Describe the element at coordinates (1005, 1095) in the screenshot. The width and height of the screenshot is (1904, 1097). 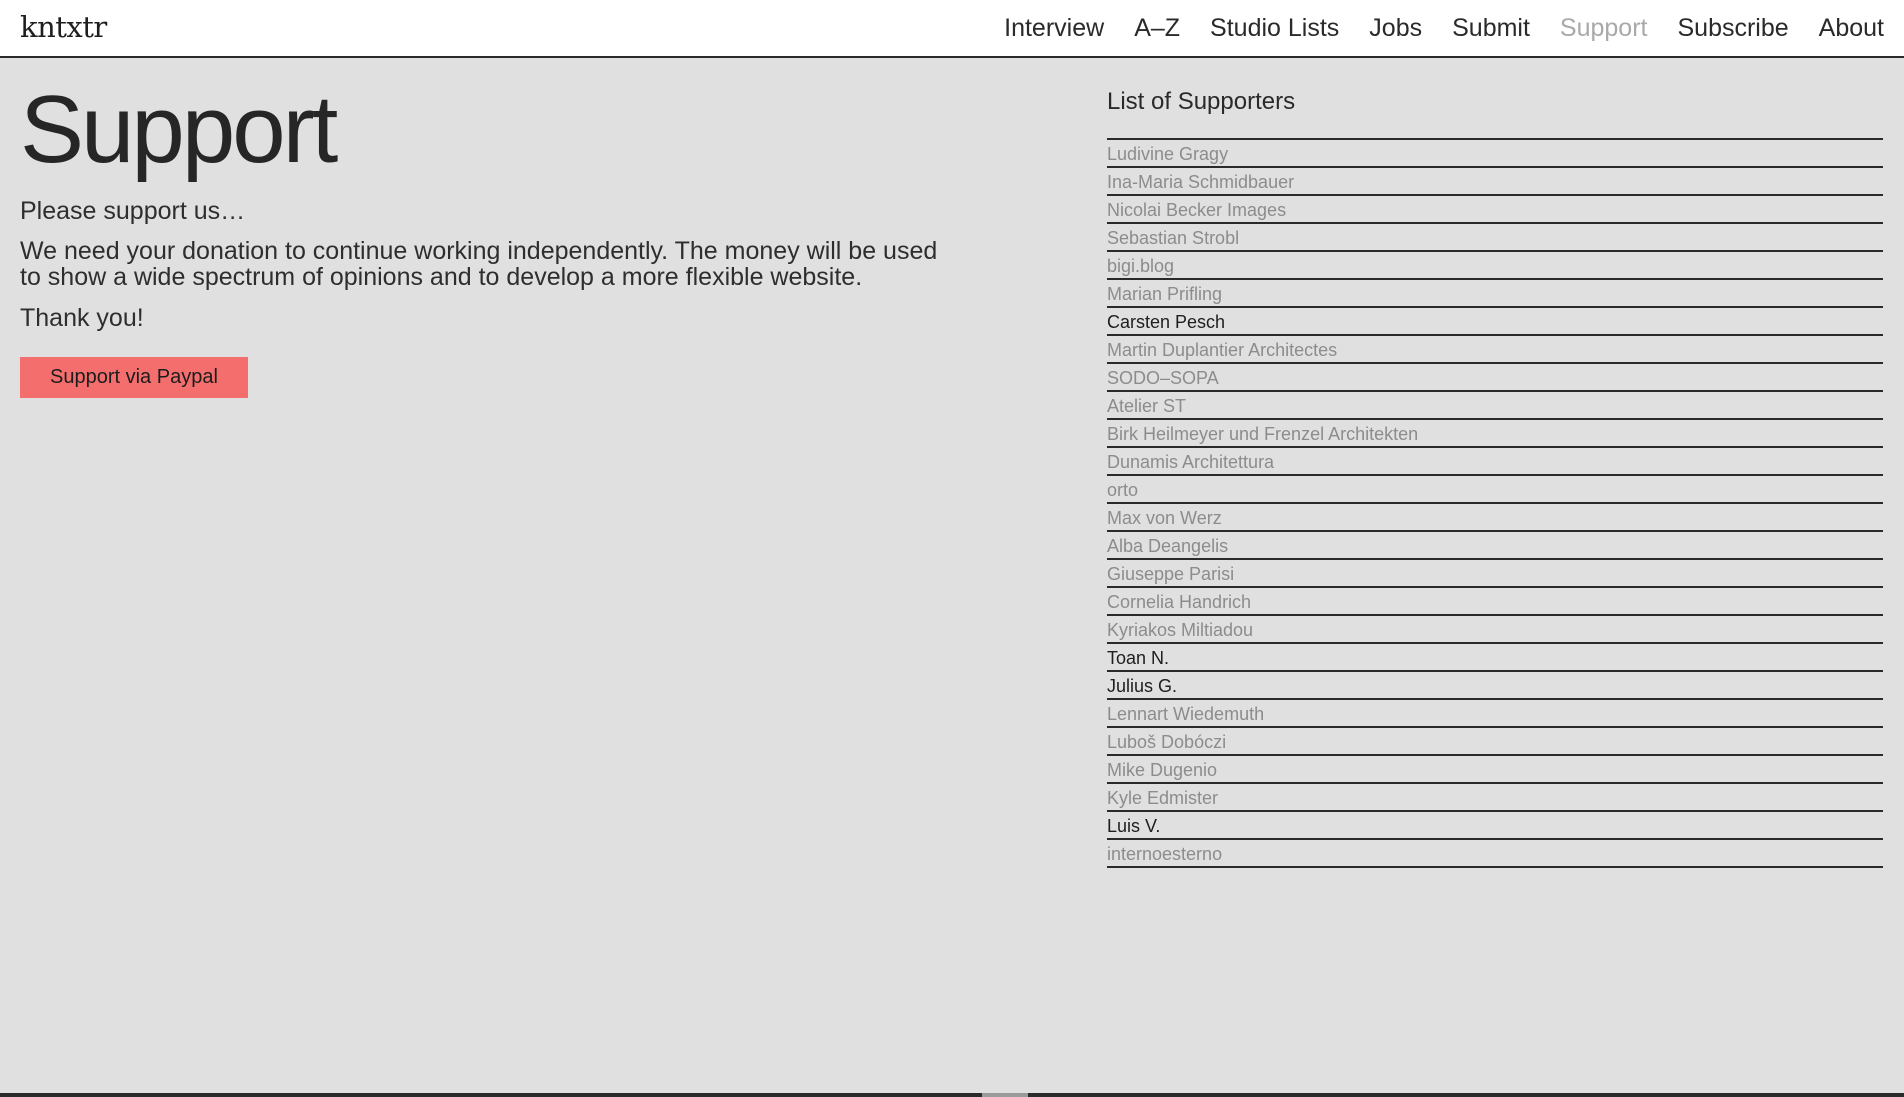
I see `bottom-handle` at that location.